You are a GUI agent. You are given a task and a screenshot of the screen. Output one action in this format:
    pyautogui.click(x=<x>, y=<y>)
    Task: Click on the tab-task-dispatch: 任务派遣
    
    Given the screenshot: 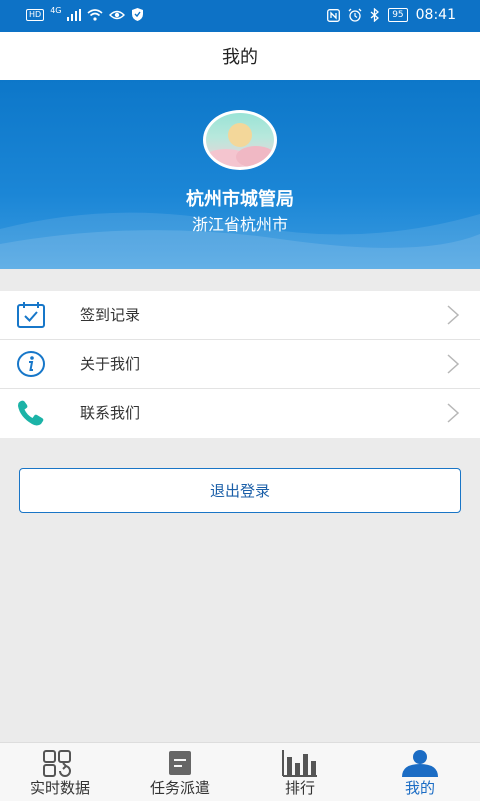 What is the action you would take?
    pyautogui.click(x=180, y=772)
    